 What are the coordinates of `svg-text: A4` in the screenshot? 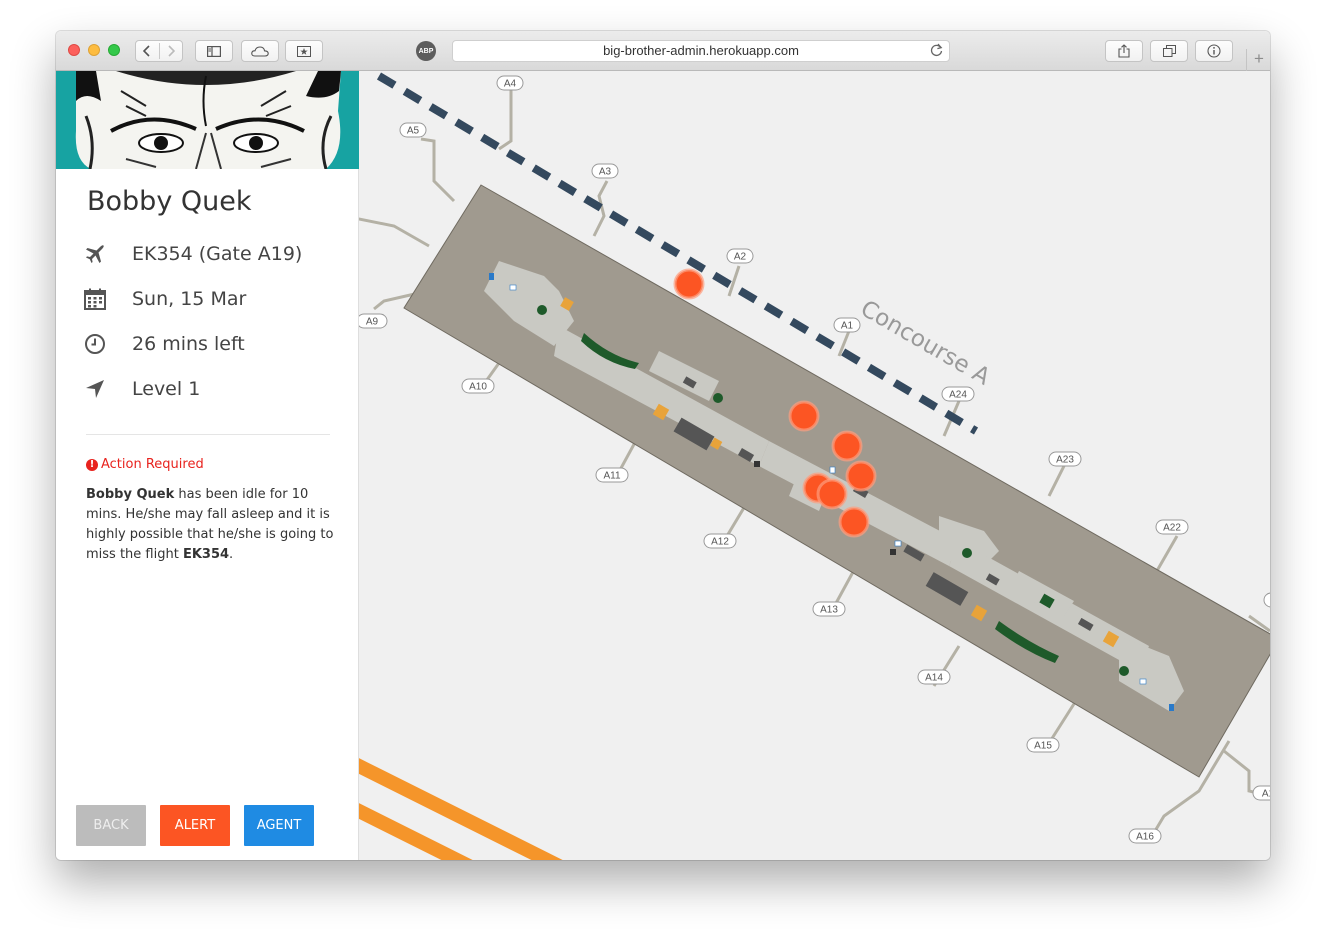 It's located at (510, 84).